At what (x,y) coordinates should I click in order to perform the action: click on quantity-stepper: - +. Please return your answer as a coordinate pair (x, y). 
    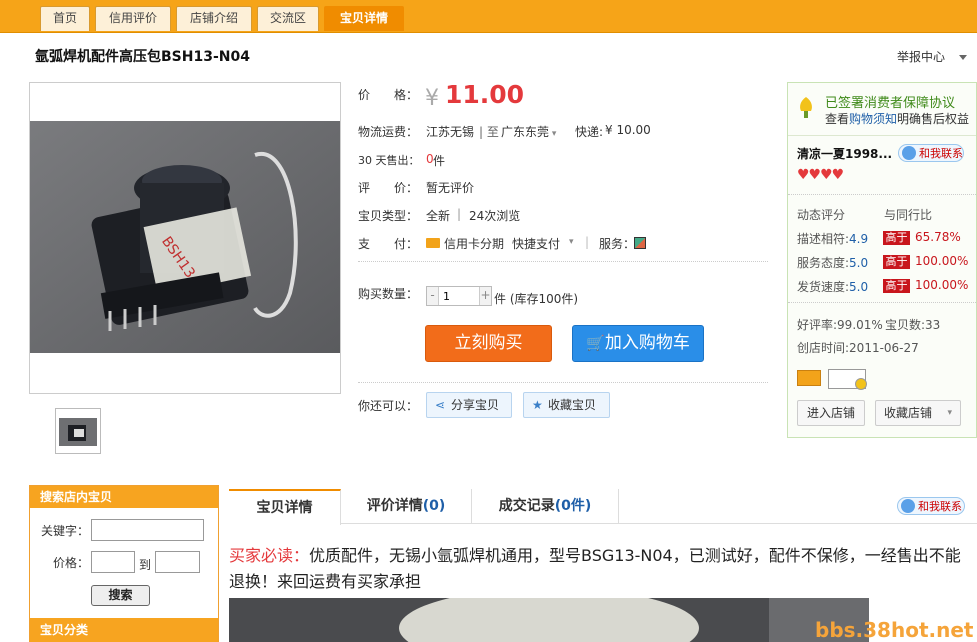
    Looking at the image, I should click on (459, 296).